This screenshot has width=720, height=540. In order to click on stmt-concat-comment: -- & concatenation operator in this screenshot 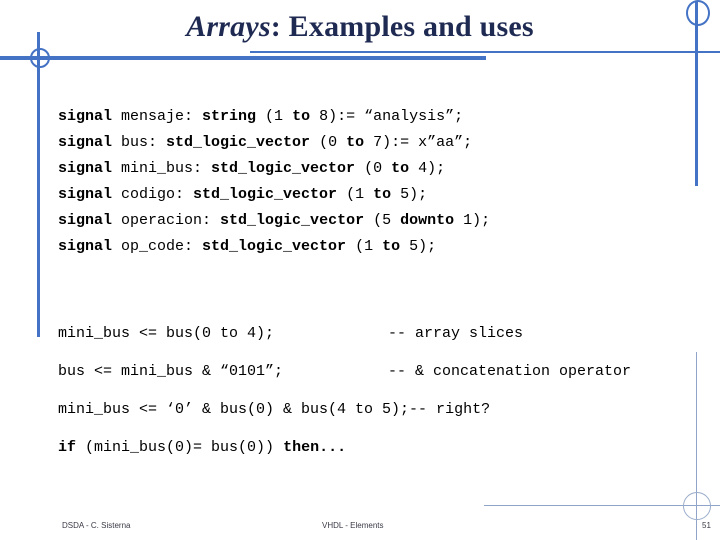, I will do `click(510, 371)`.